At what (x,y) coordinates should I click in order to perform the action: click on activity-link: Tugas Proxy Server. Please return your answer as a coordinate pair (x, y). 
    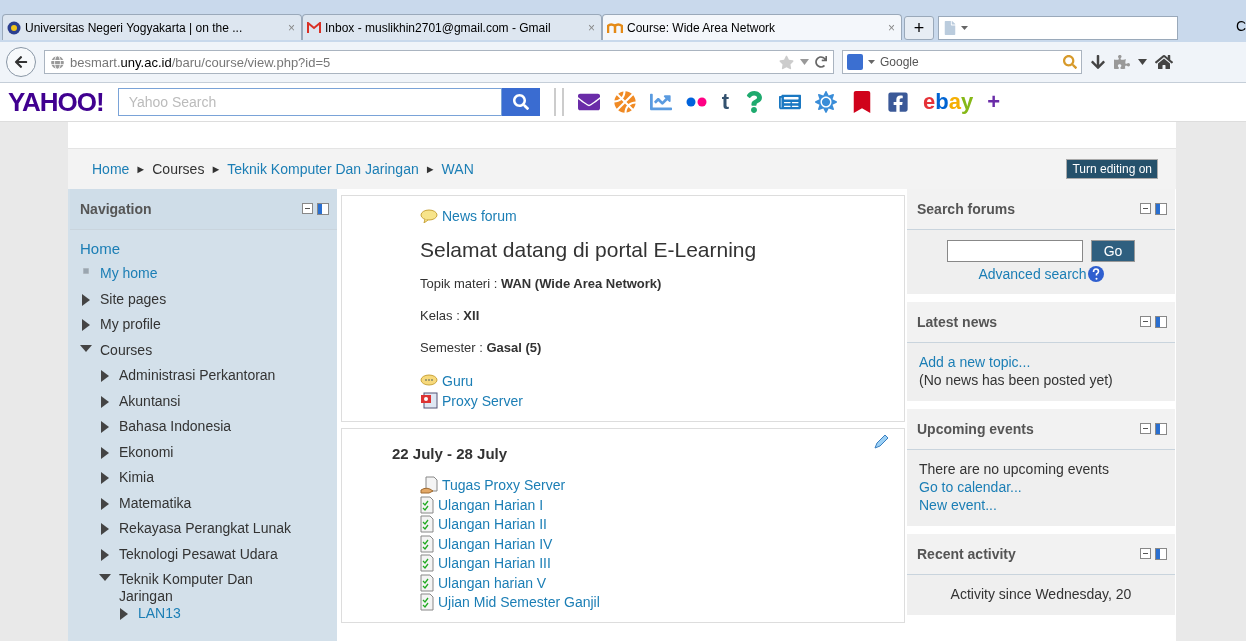
    Looking at the image, I should click on (504, 485).